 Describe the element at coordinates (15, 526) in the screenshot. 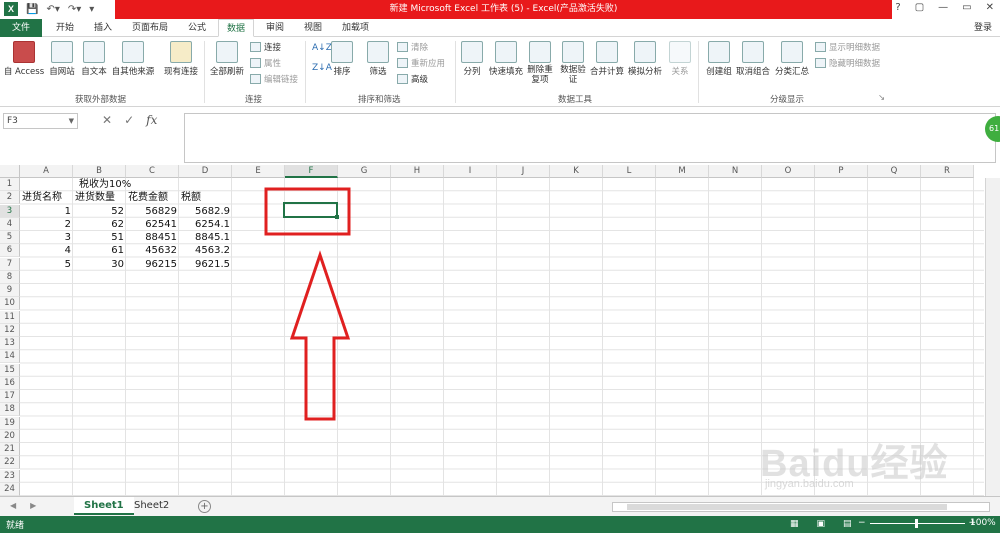

I see `status-ready: 就绪` at that location.